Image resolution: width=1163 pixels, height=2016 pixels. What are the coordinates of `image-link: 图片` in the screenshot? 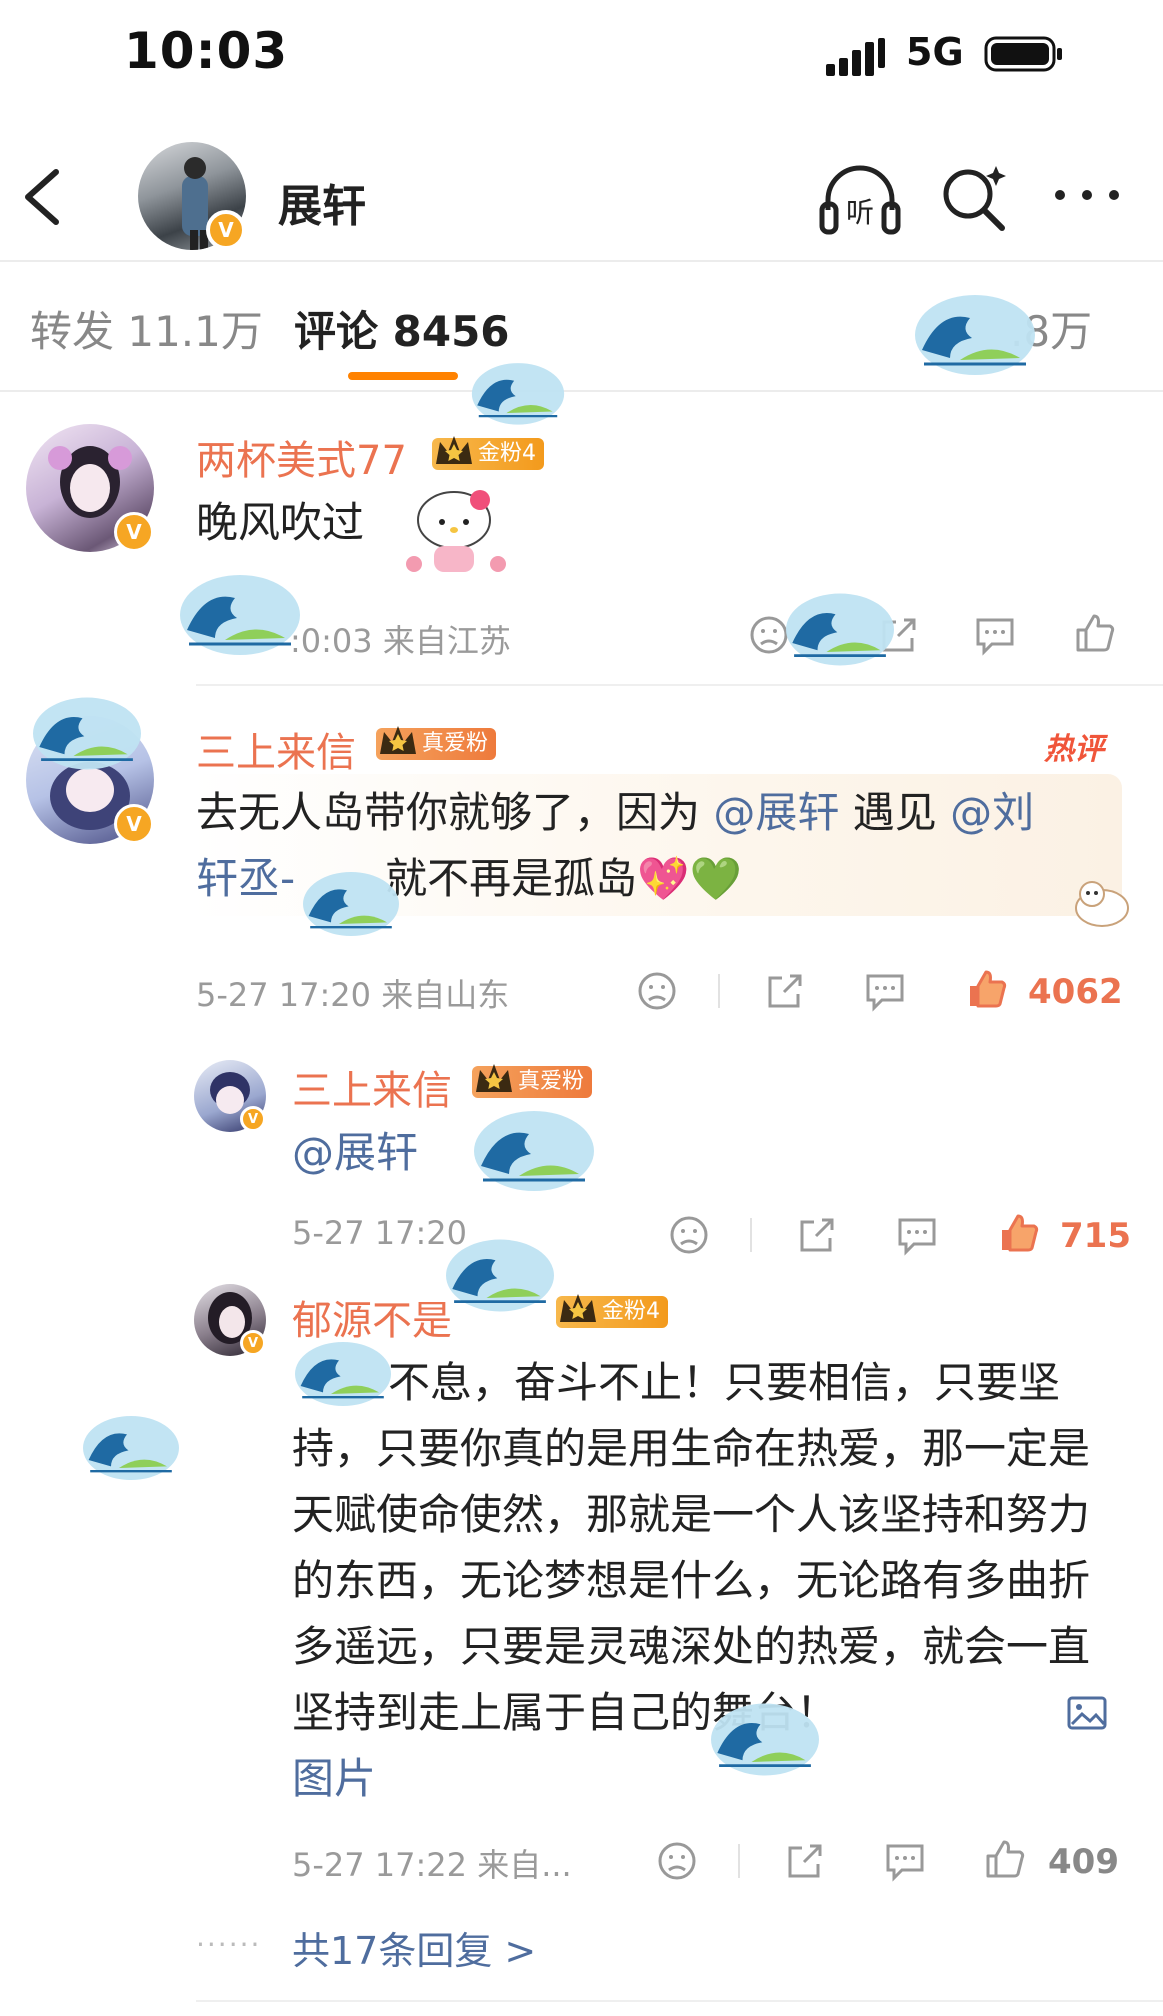 It's located at (334, 1779).